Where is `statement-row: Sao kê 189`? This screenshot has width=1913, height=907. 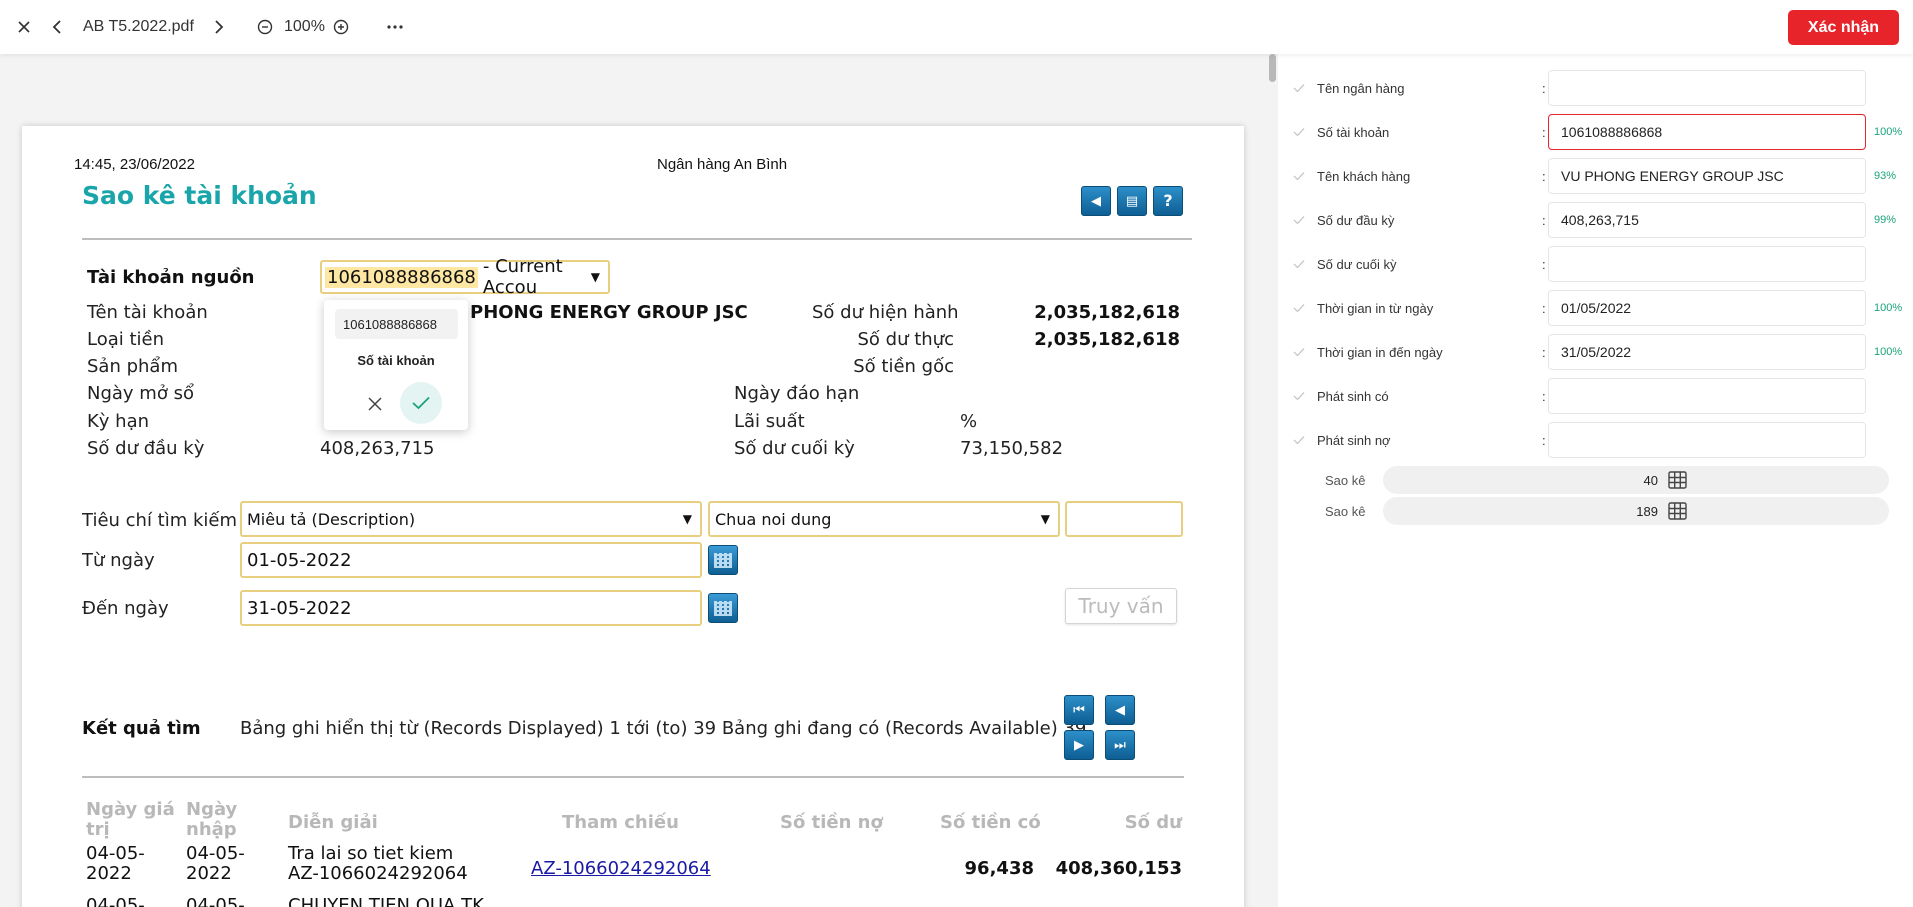 statement-row: Sao kê 189 is located at coordinates (1595, 511).